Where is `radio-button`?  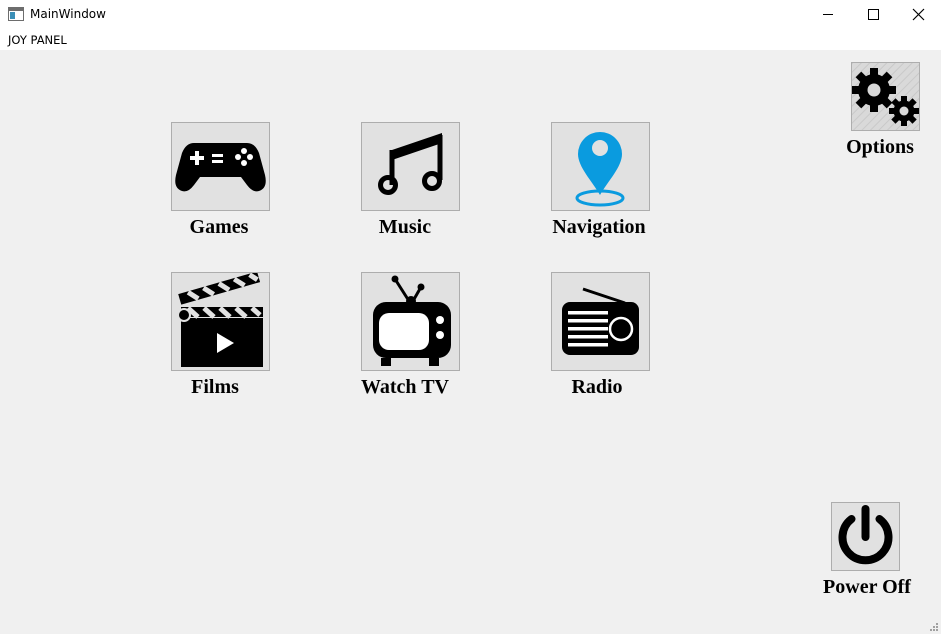
radio-button is located at coordinates (600, 321).